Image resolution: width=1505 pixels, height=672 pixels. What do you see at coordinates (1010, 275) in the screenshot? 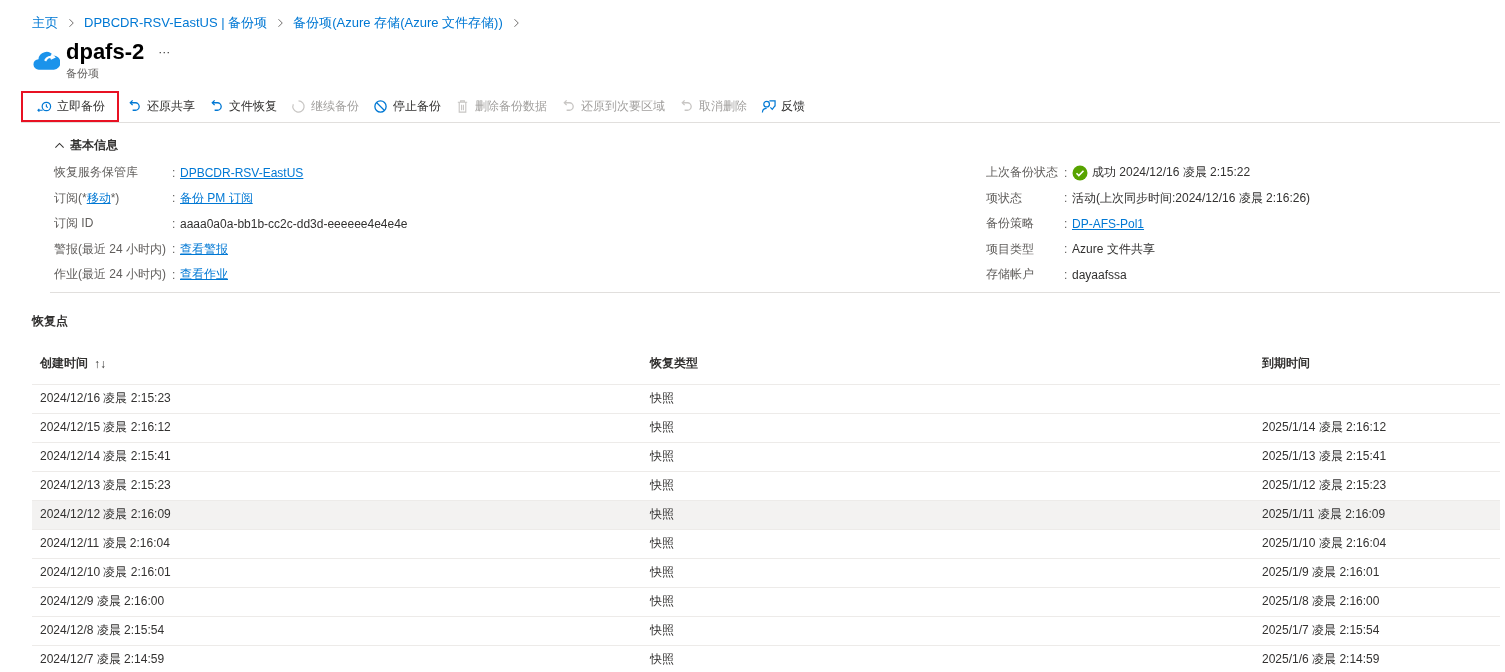
I see `field-label: 存储帐户` at bounding box center [1010, 275].